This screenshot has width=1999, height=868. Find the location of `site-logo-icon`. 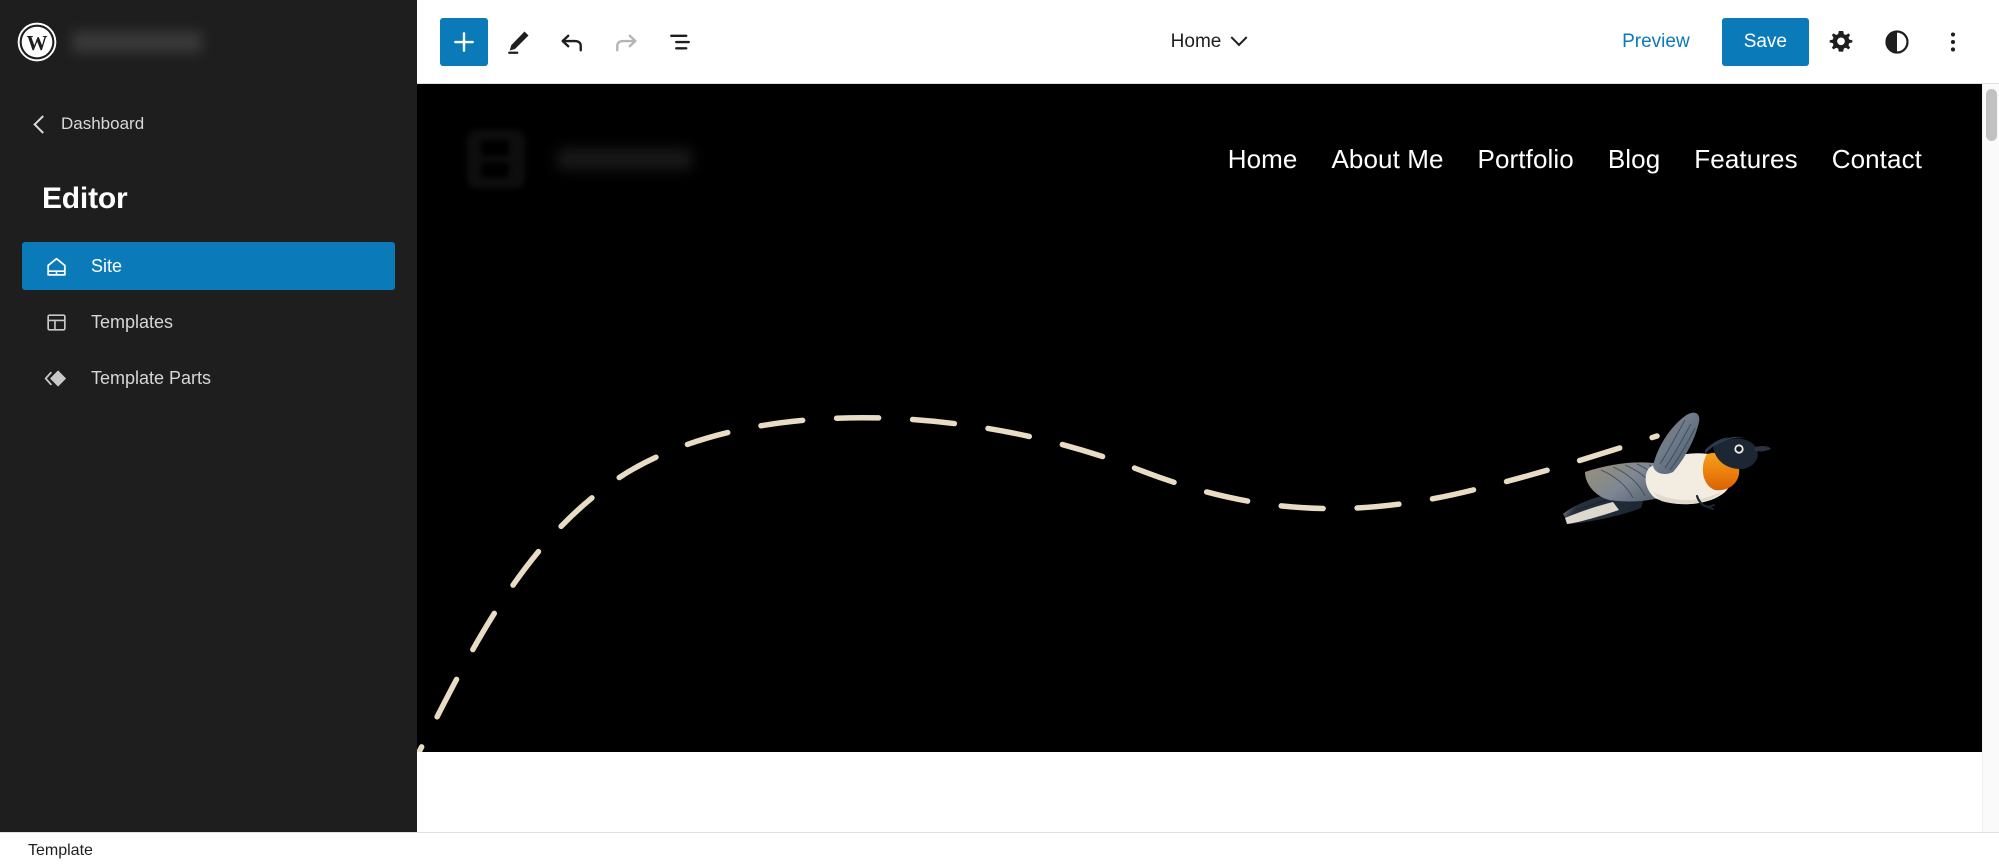

site-logo-icon is located at coordinates (496, 159).